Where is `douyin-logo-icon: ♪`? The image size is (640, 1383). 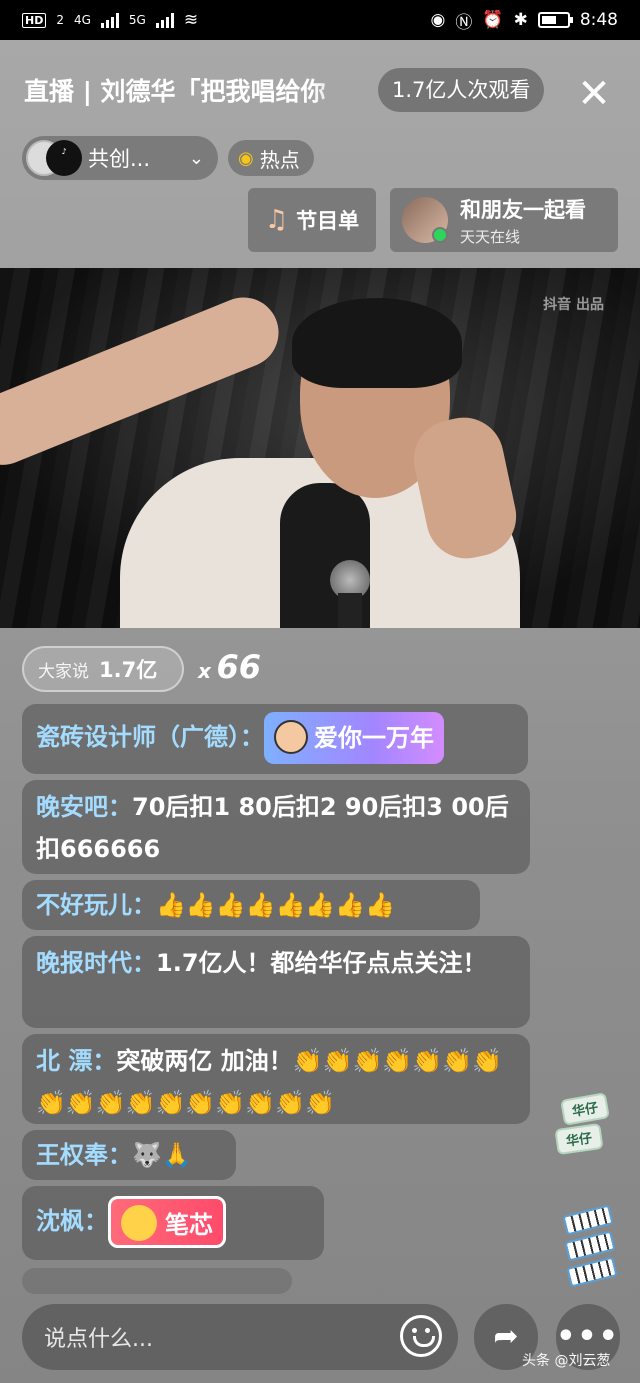 douyin-logo-icon: ♪ is located at coordinates (64, 158).